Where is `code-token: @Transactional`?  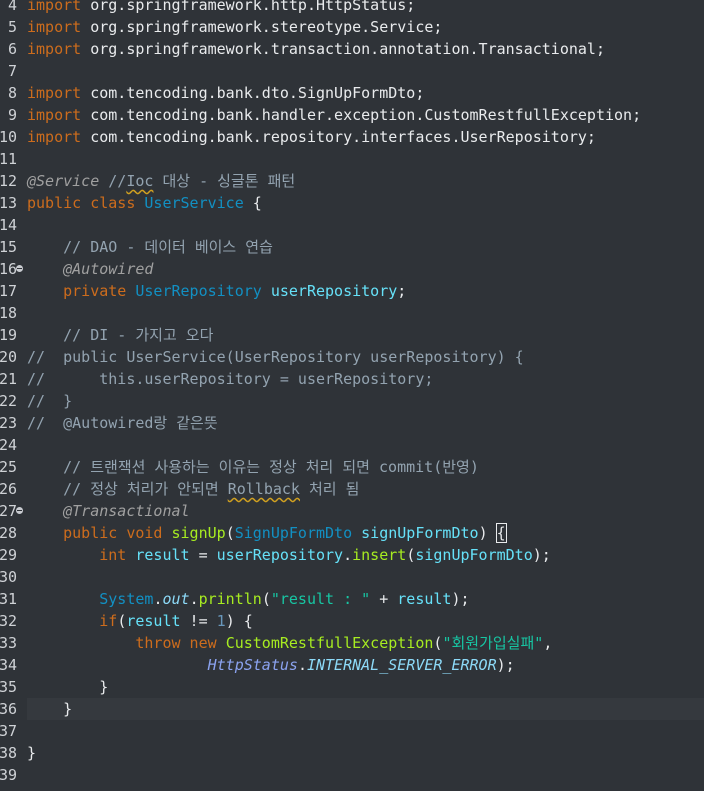
code-token: @Transactional is located at coordinates (126, 511).